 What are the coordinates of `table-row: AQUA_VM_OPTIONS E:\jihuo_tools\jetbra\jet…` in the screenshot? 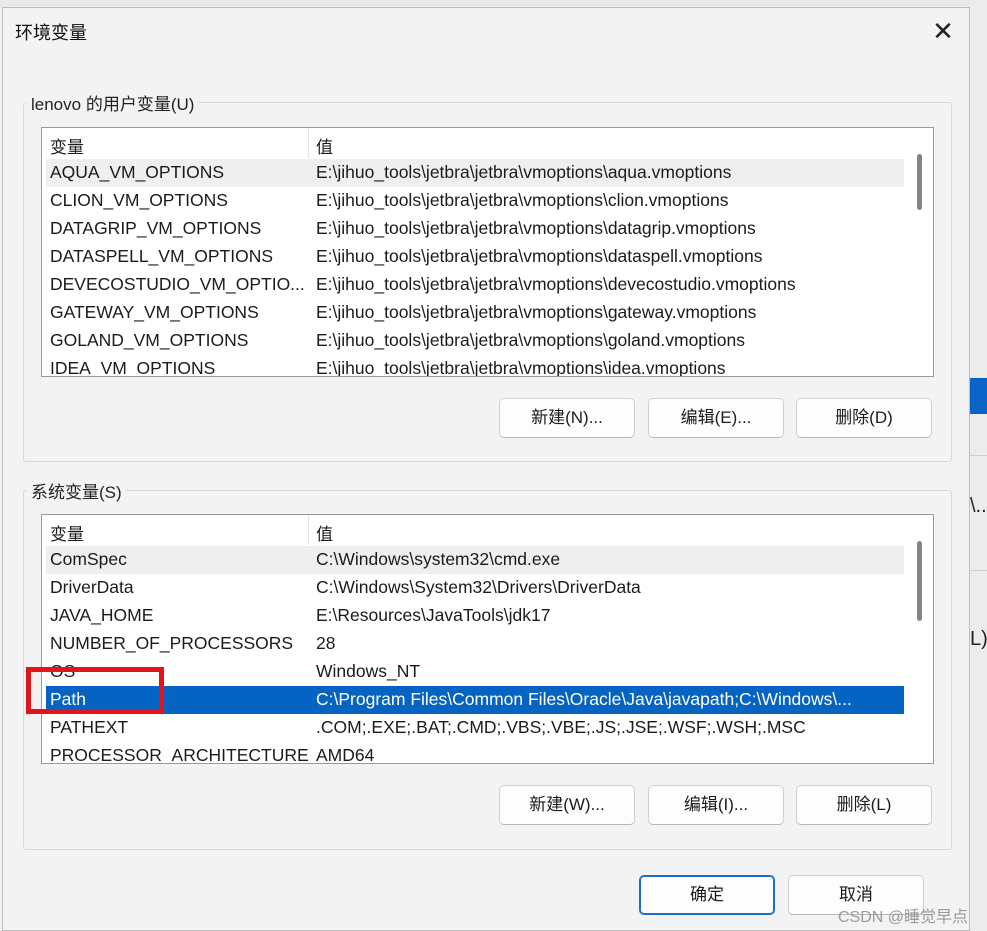 It's located at (475, 173).